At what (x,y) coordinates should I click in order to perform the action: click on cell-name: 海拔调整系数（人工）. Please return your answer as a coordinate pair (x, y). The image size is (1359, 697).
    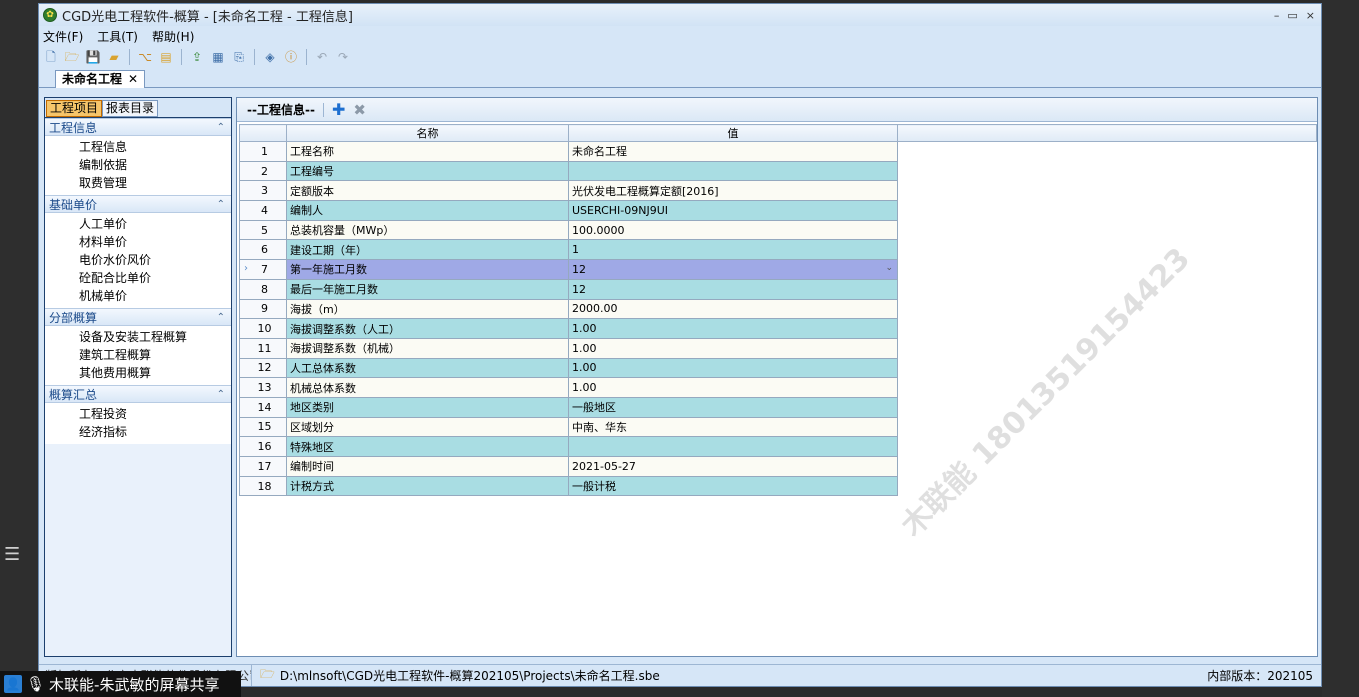
    Looking at the image, I should click on (427, 328).